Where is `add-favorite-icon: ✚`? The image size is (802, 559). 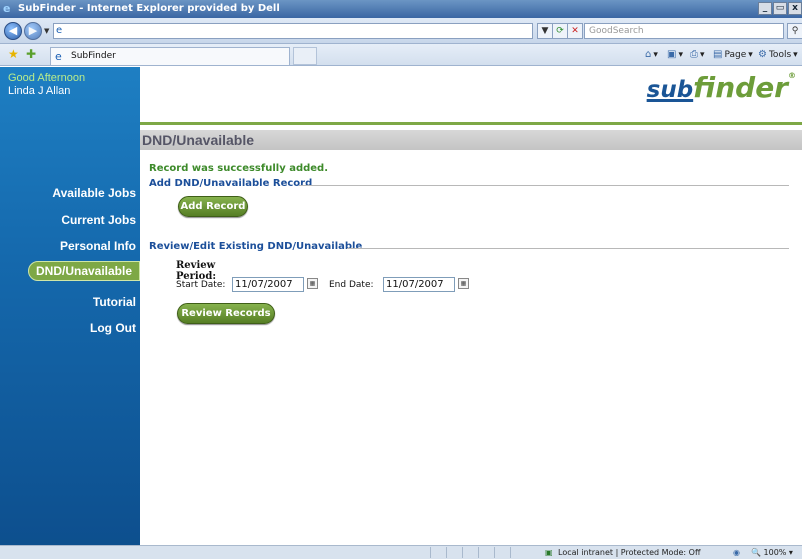
add-favorite-icon: ✚ is located at coordinates (31, 54).